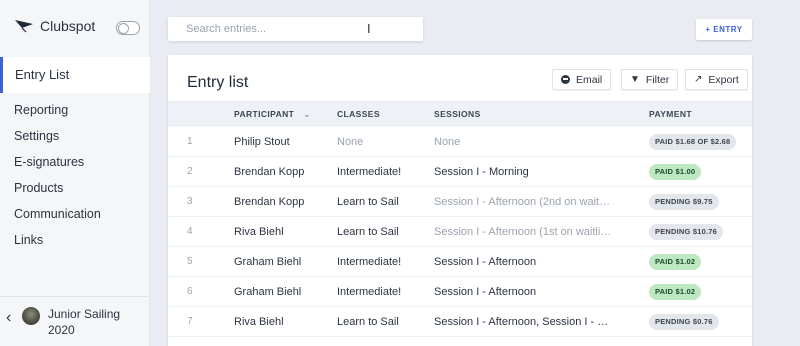 The image size is (800, 346). I want to click on row-number: 5, so click(190, 261).